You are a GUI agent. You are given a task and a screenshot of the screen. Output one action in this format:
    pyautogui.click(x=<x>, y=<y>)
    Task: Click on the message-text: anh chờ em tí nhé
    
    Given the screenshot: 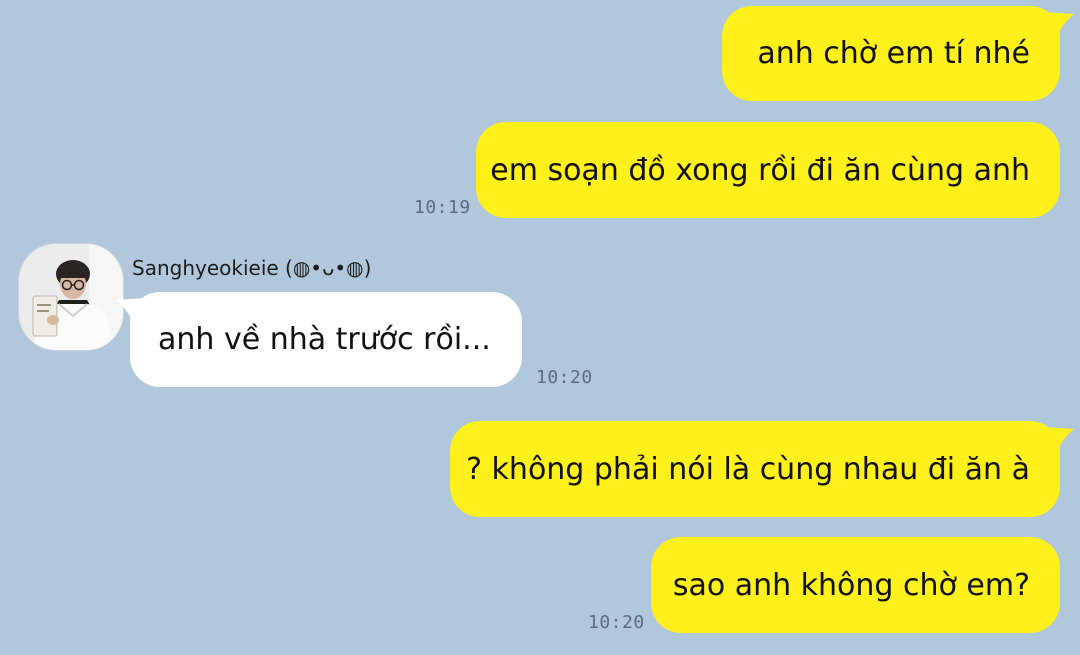 What is the action you would take?
    pyautogui.click(x=893, y=53)
    